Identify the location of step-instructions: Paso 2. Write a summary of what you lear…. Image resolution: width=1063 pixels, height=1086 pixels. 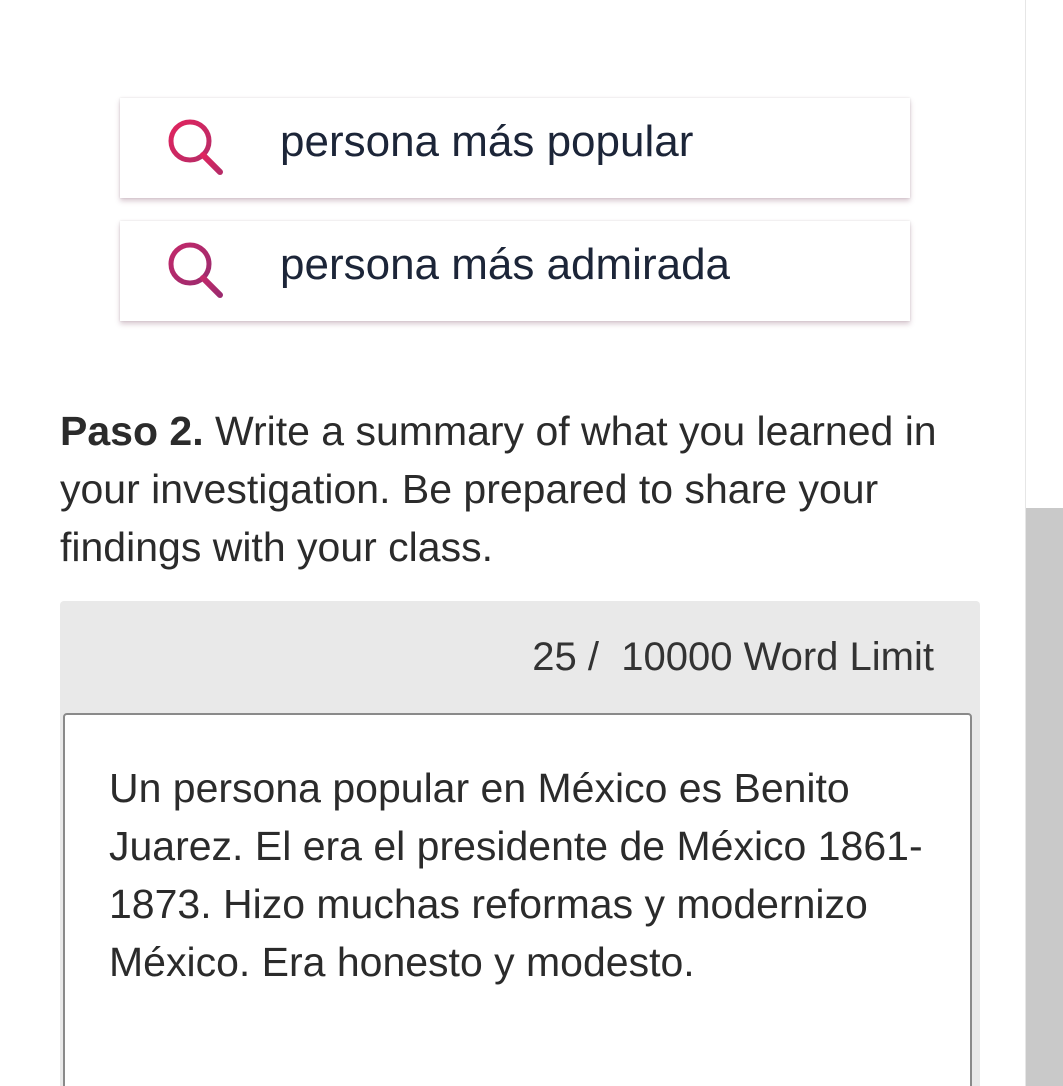
(520, 489).